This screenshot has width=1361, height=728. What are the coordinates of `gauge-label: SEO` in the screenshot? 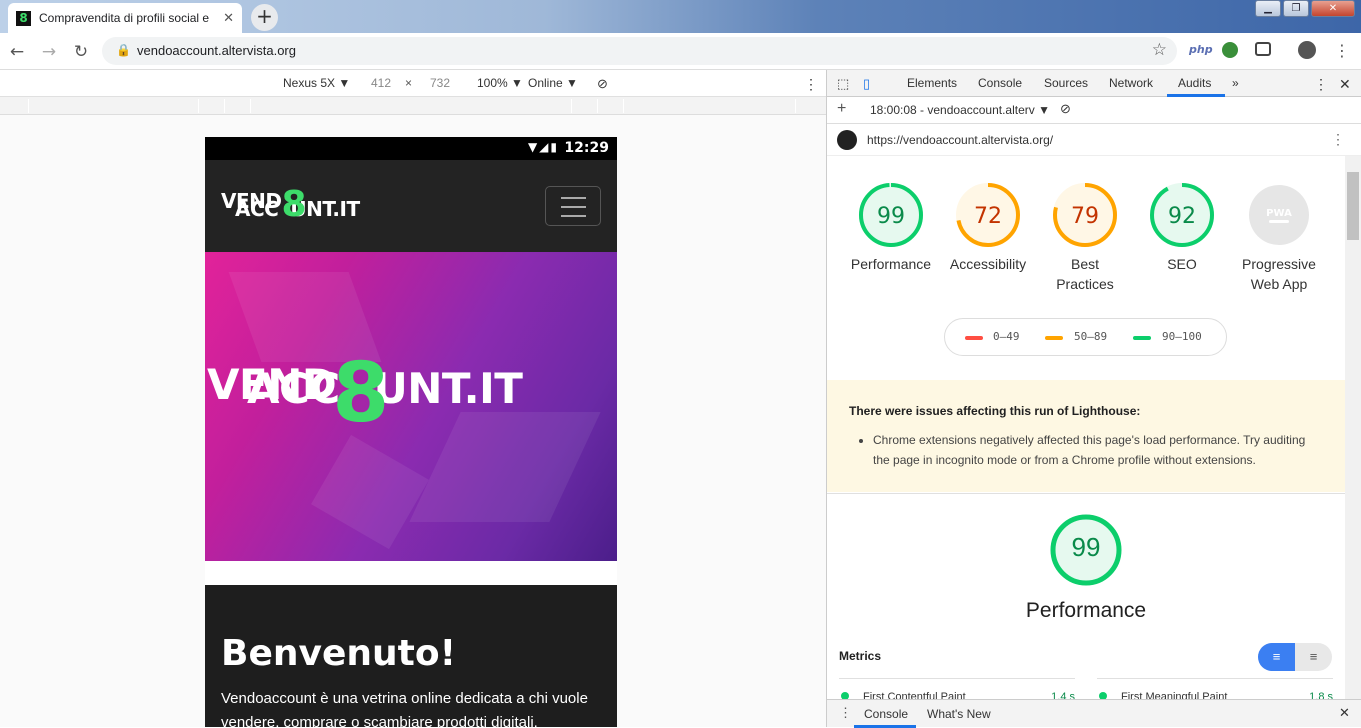 It's located at (1182, 264).